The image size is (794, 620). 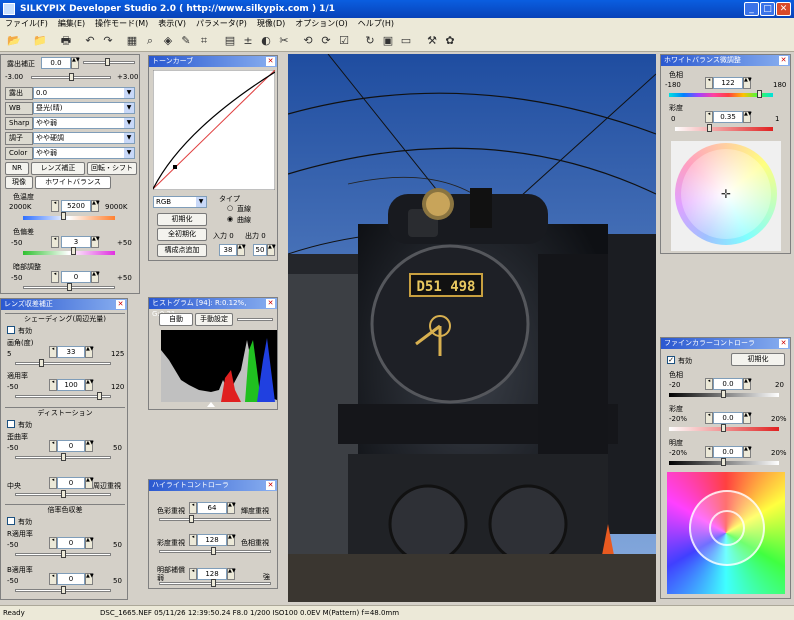 What do you see at coordinates (63, 363) in the screenshot?
I see `angle-track` at bounding box center [63, 363].